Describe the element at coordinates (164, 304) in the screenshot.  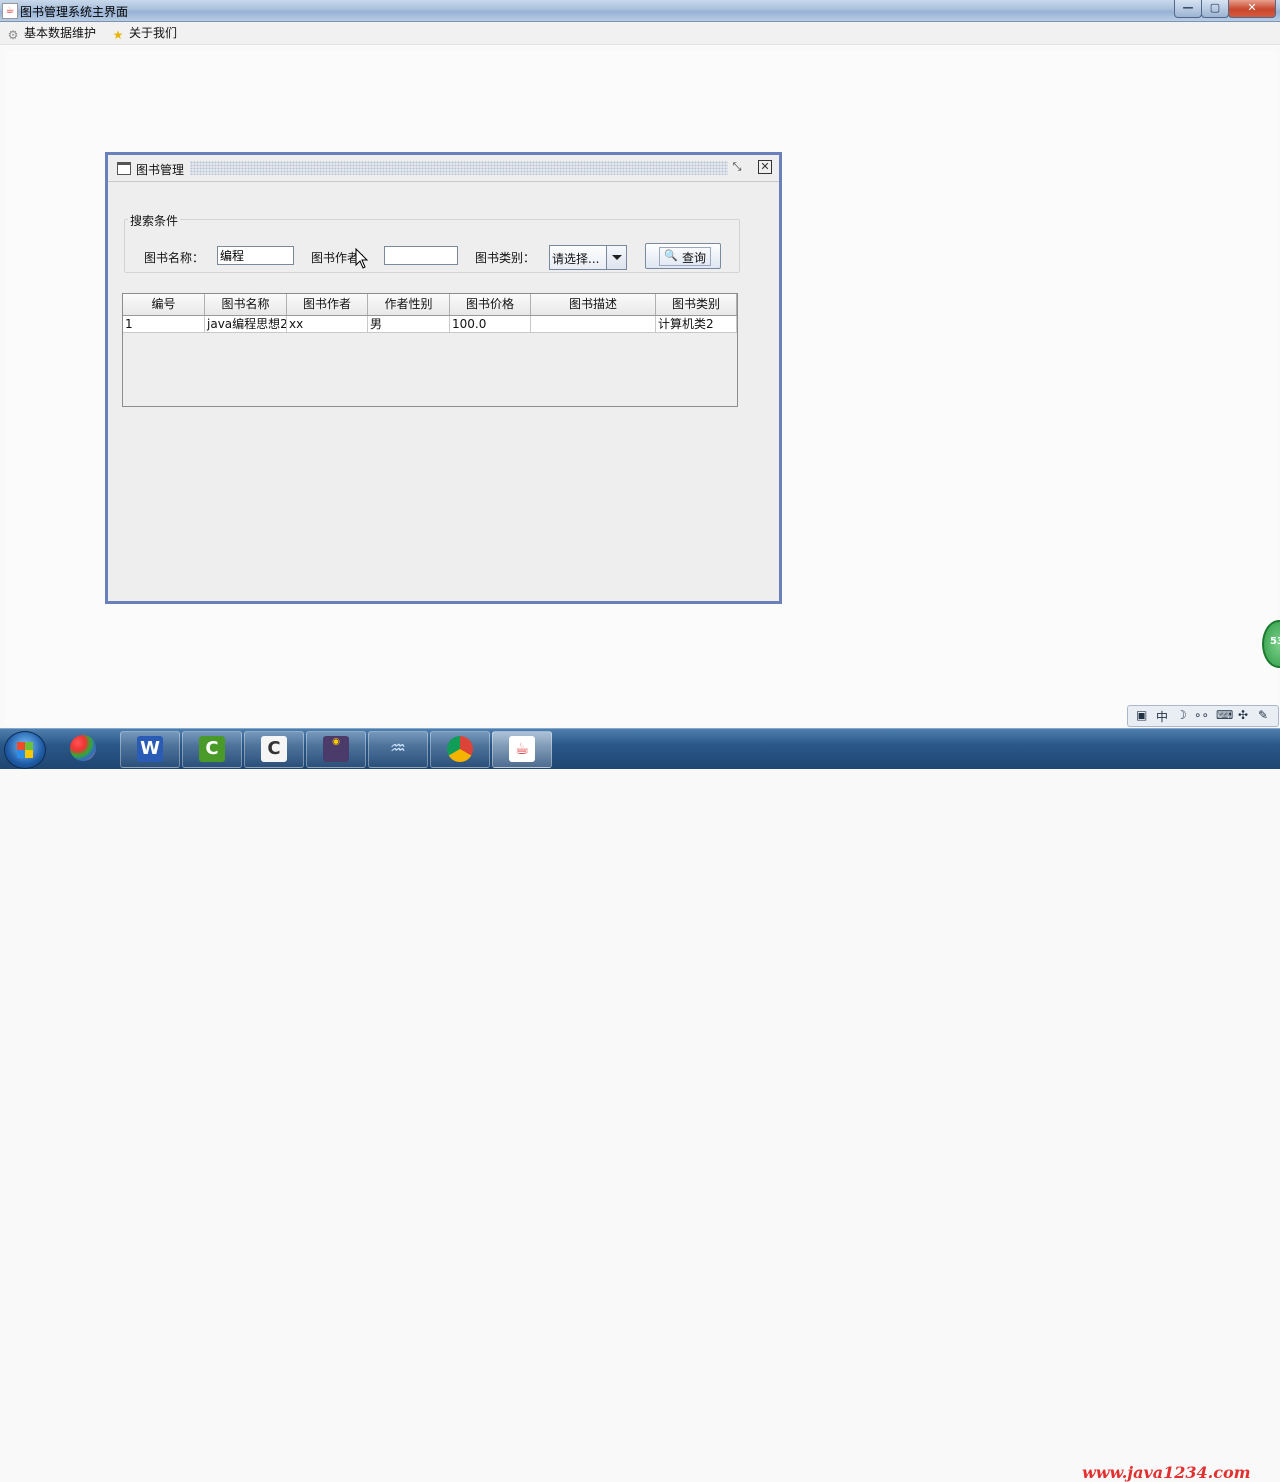
I see `column-header: 编号` at that location.